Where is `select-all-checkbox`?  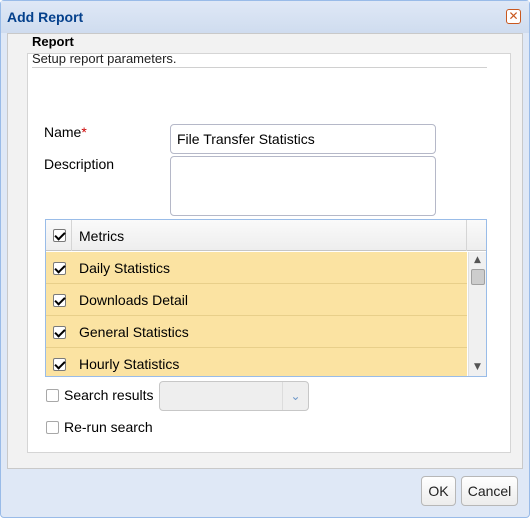 select-all-checkbox is located at coordinates (59, 235).